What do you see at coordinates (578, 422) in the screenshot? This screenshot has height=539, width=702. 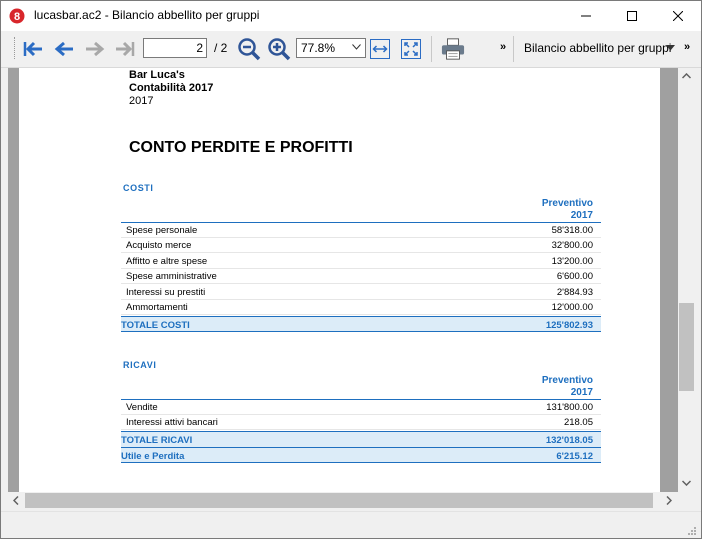 I see `row-value: 218.05` at bounding box center [578, 422].